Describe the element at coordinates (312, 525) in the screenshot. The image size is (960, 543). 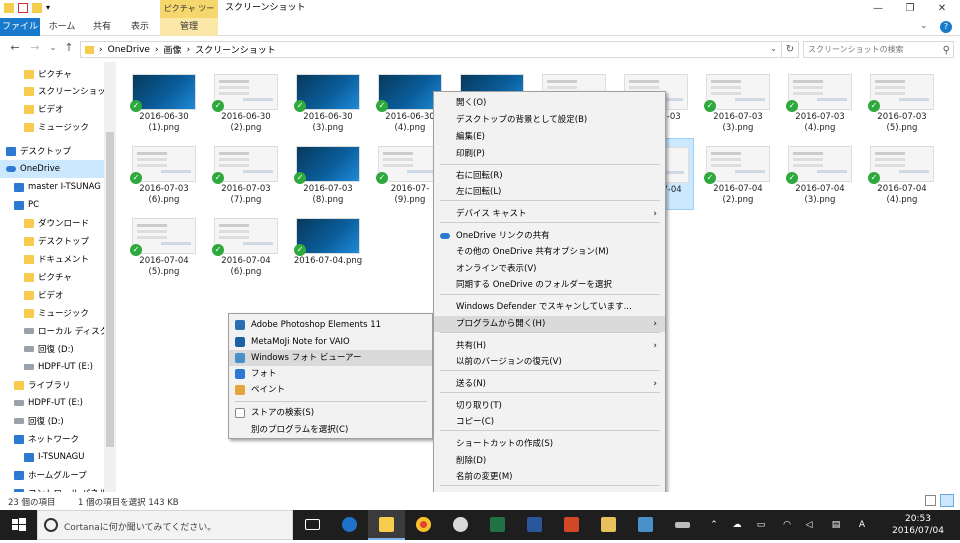
I see `task-view-button` at that location.